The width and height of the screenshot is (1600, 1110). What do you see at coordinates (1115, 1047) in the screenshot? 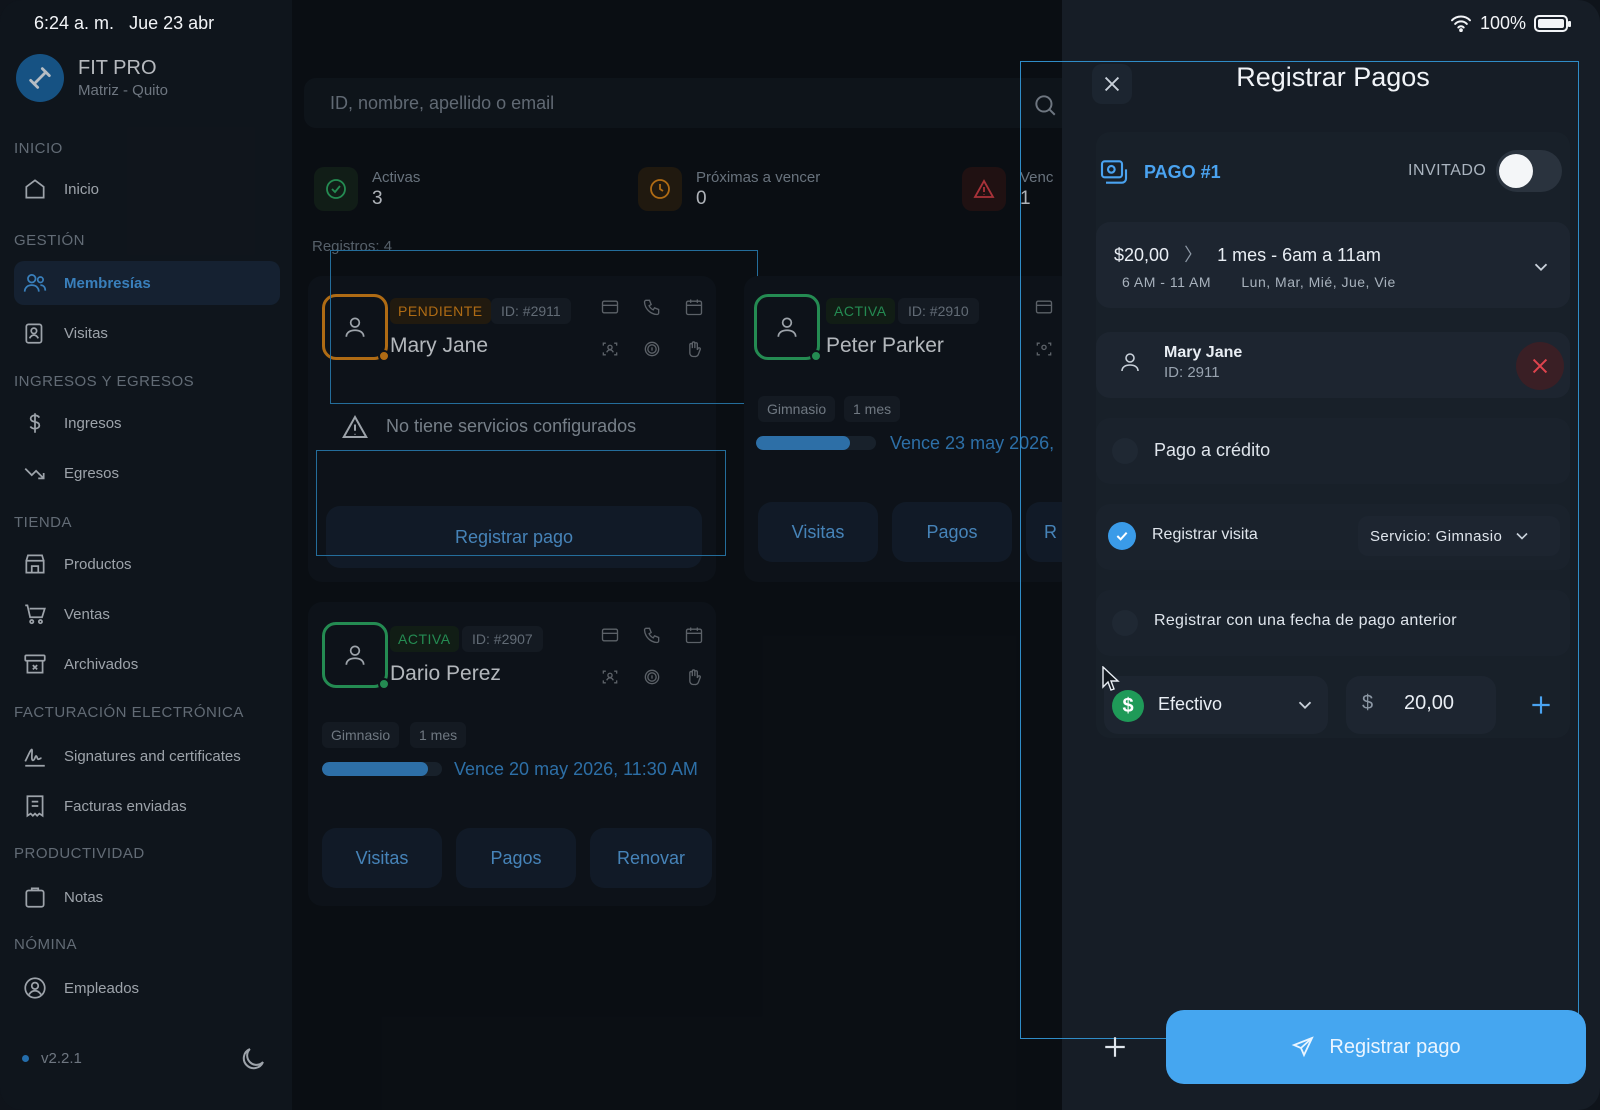
I see `add-payment-icon` at bounding box center [1115, 1047].